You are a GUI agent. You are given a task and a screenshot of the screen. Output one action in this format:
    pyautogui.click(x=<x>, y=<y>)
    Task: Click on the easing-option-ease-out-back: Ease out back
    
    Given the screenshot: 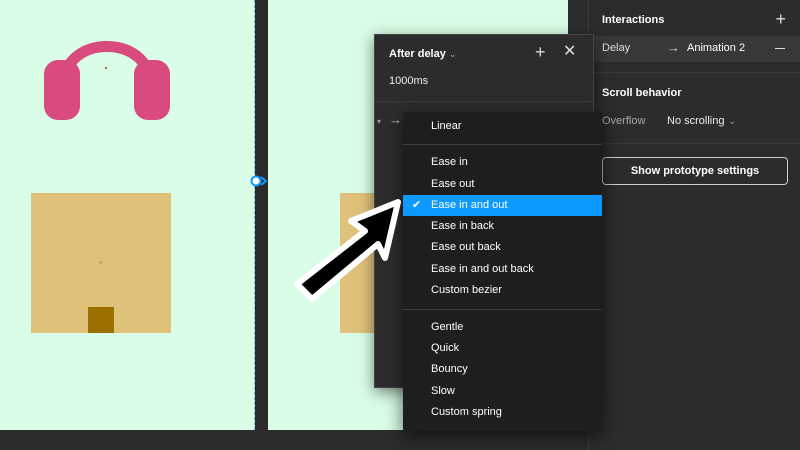 What is the action you would take?
    pyautogui.click(x=502, y=247)
    